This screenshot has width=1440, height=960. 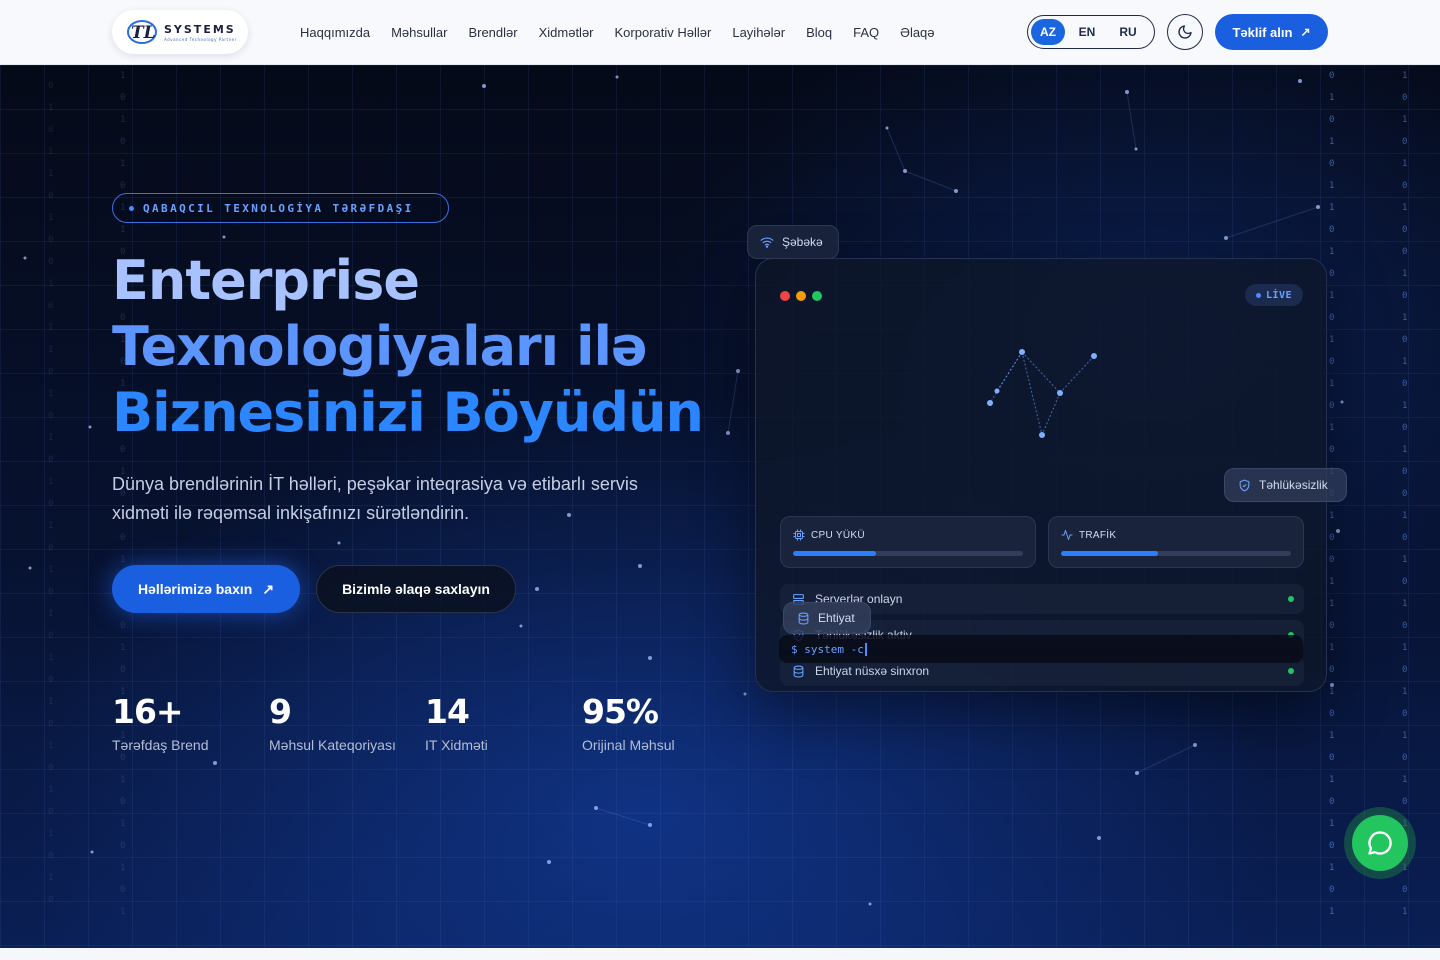 I want to click on stat-partner-brands: 16+ Tərəfdaş Brend, so click(x=160, y=722).